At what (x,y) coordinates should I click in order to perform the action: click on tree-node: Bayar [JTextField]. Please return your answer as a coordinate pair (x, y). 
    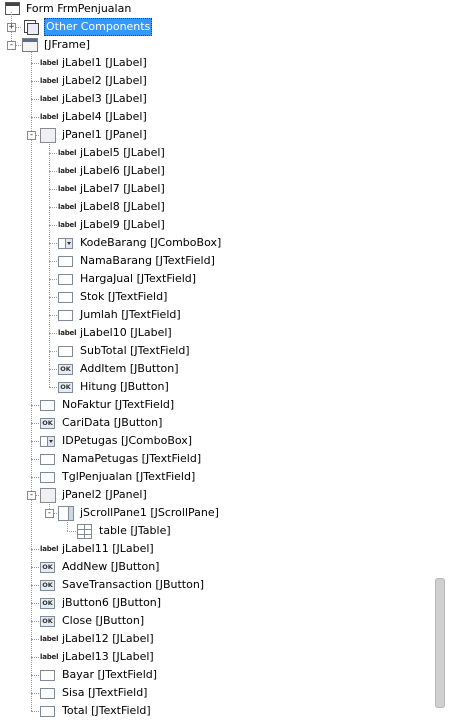
    Looking at the image, I should click on (216, 675).